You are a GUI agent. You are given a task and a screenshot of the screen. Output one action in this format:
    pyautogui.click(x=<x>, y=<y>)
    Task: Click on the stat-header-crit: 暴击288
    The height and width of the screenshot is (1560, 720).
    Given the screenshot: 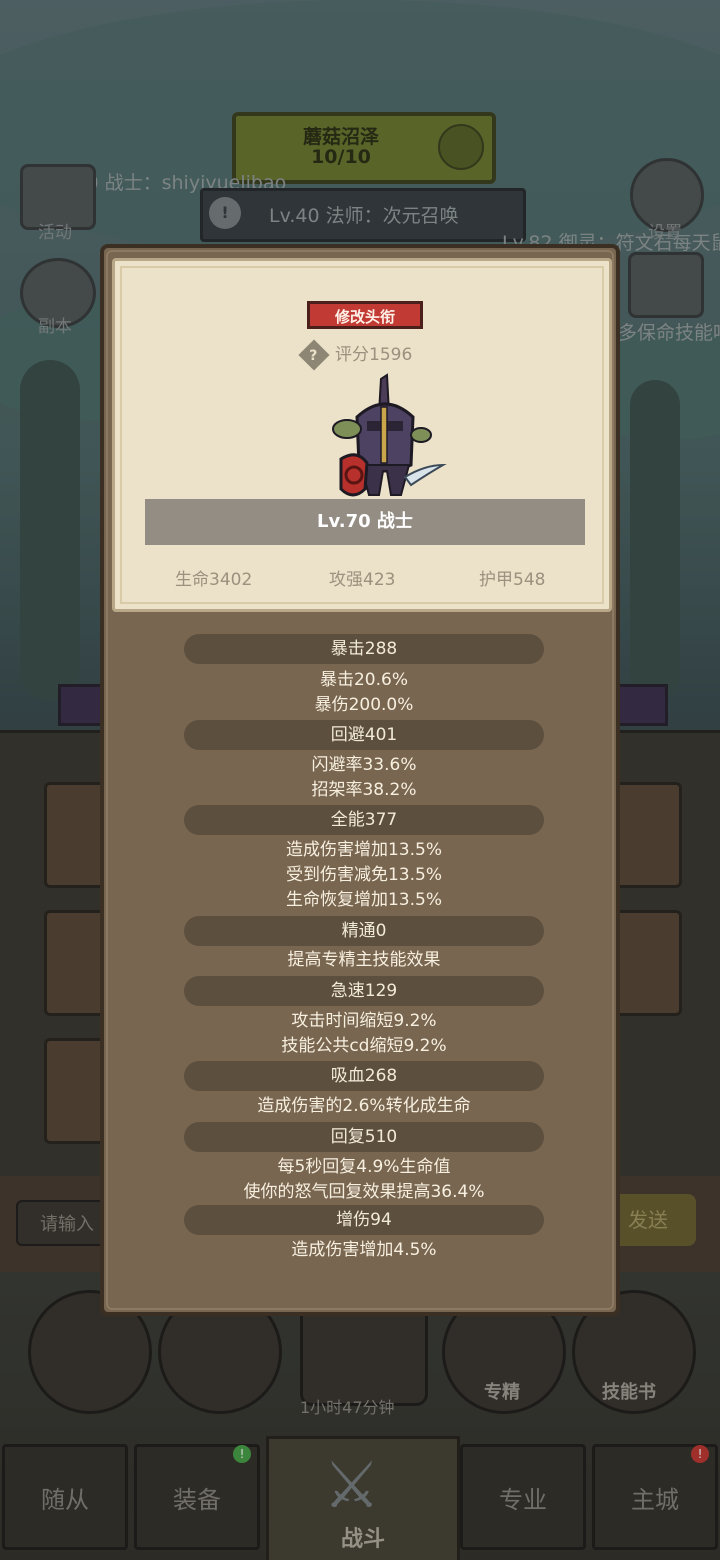 What is the action you would take?
    pyautogui.click(x=364, y=649)
    